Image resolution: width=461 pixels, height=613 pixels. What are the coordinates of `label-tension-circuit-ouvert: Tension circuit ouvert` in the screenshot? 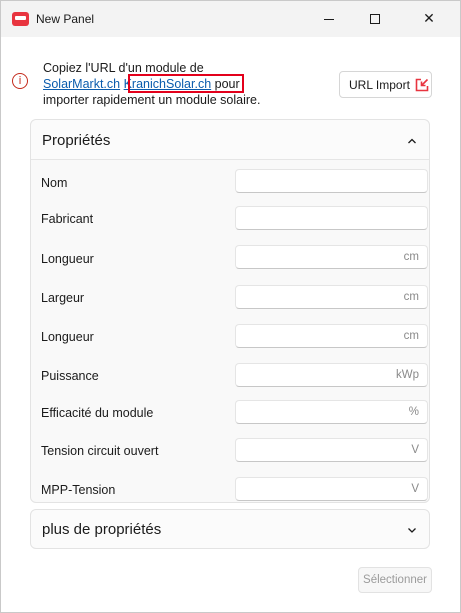 It's located at (100, 451).